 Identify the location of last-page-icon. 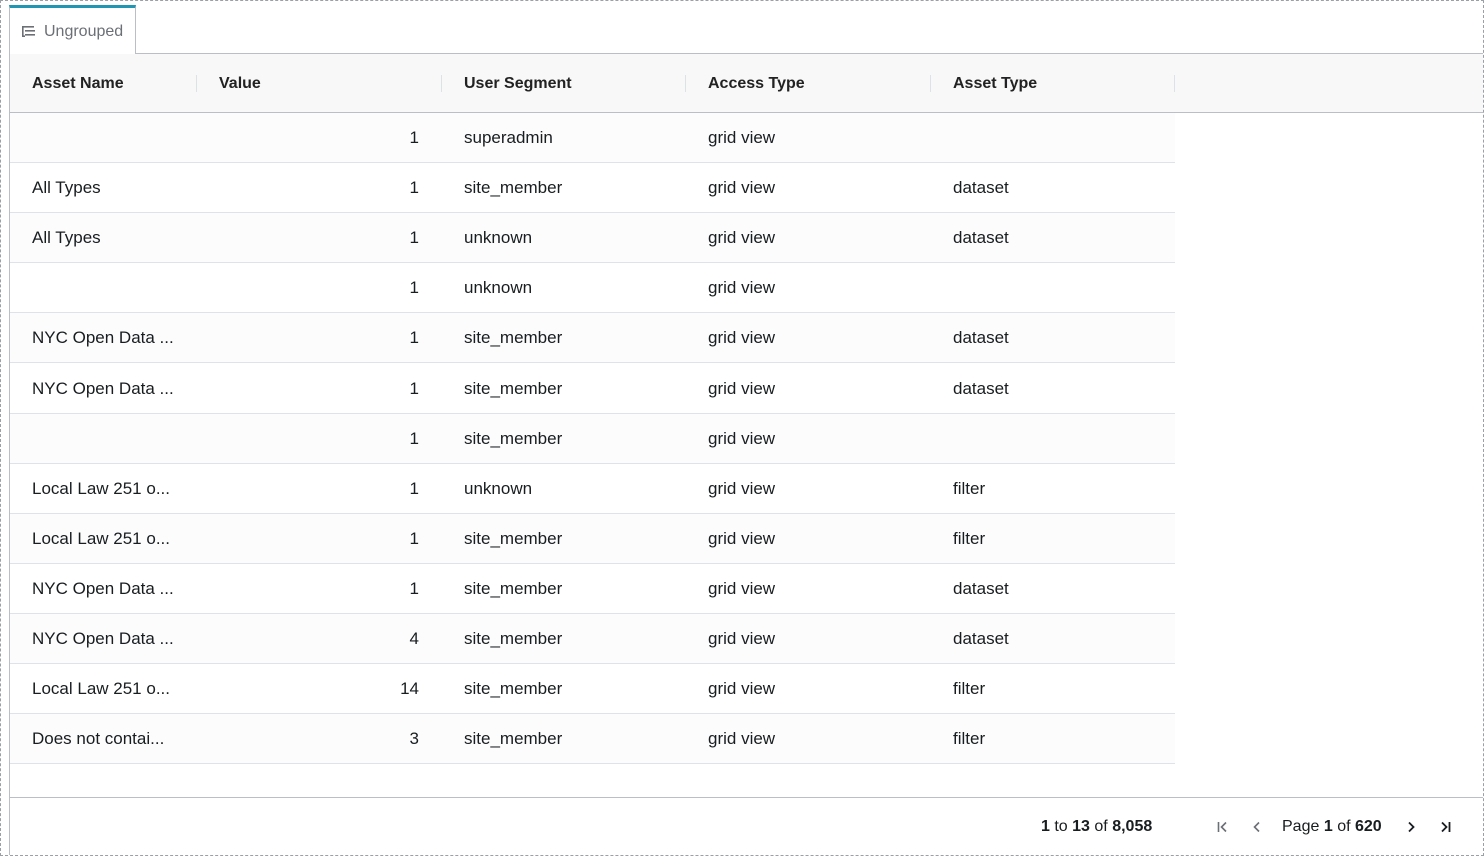
(1445, 827).